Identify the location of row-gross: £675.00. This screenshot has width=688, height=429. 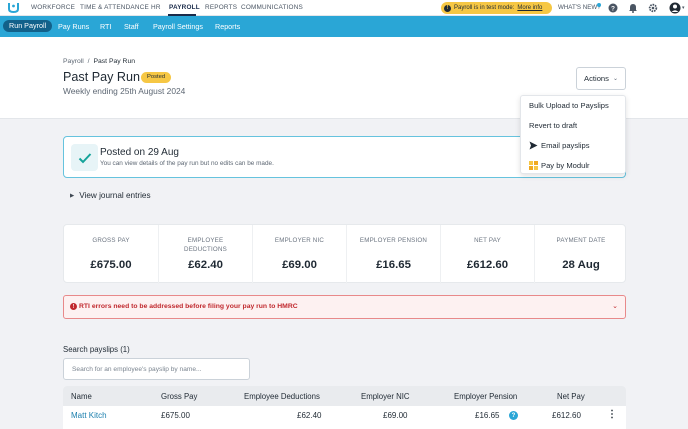
(175, 415).